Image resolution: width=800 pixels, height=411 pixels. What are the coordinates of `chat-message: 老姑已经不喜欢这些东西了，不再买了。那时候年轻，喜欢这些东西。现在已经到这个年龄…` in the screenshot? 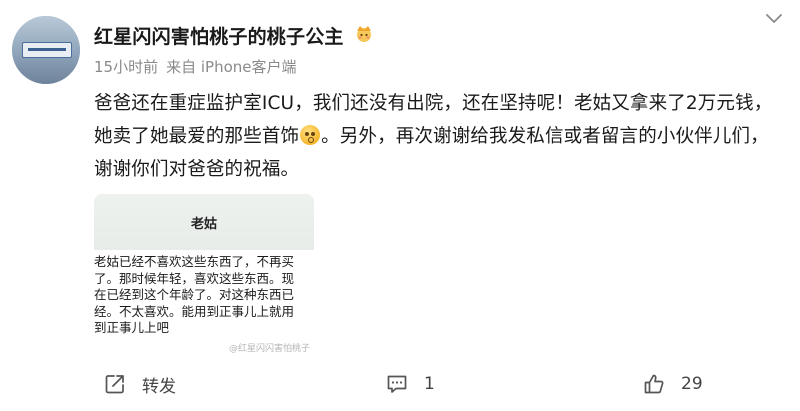 It's located at (194, 295).